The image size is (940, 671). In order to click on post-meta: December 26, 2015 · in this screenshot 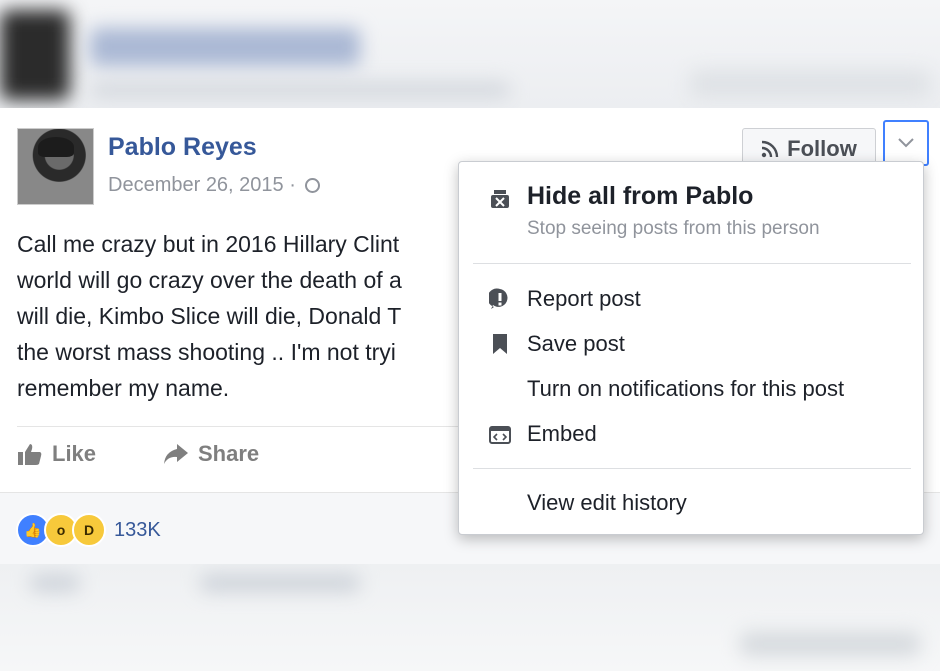, I will do `click(214, 185)`.